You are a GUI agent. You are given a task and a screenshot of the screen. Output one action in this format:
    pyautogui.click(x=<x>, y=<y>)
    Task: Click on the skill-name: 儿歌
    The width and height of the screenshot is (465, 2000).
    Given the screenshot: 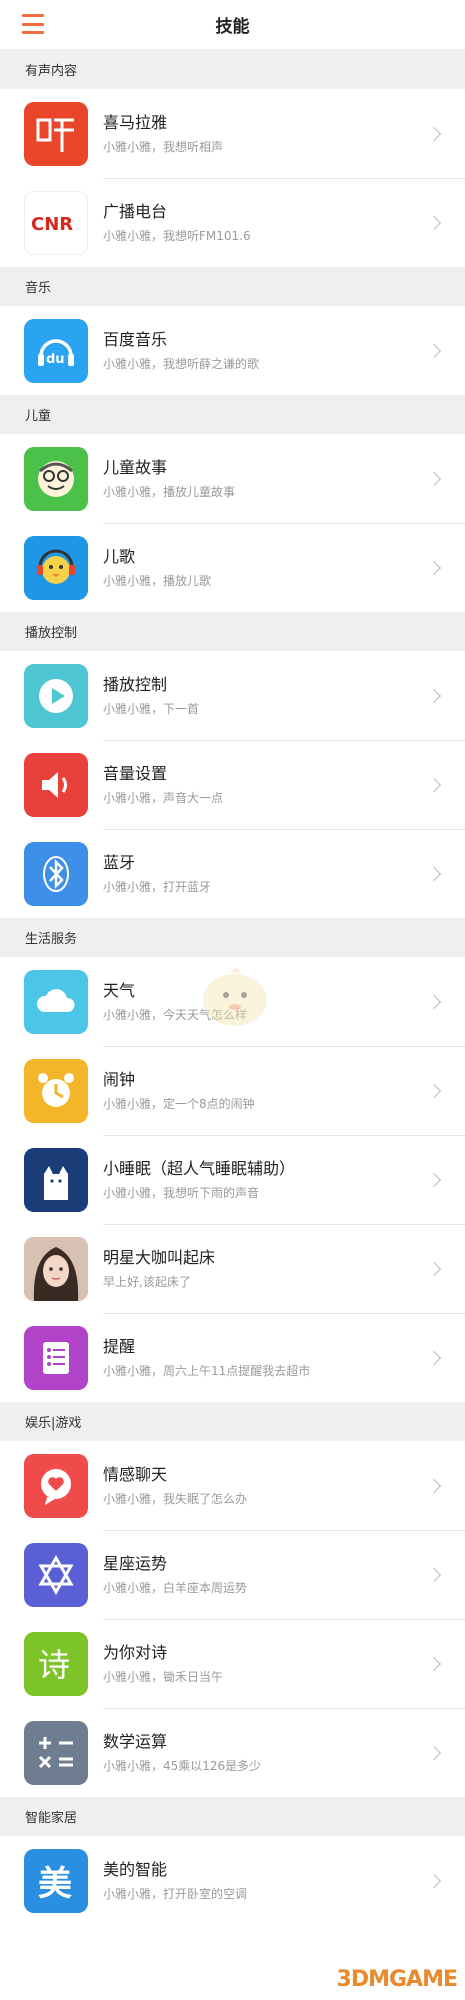 What is the action you would take?
    pyautogui.click(x=119, y=556)
    